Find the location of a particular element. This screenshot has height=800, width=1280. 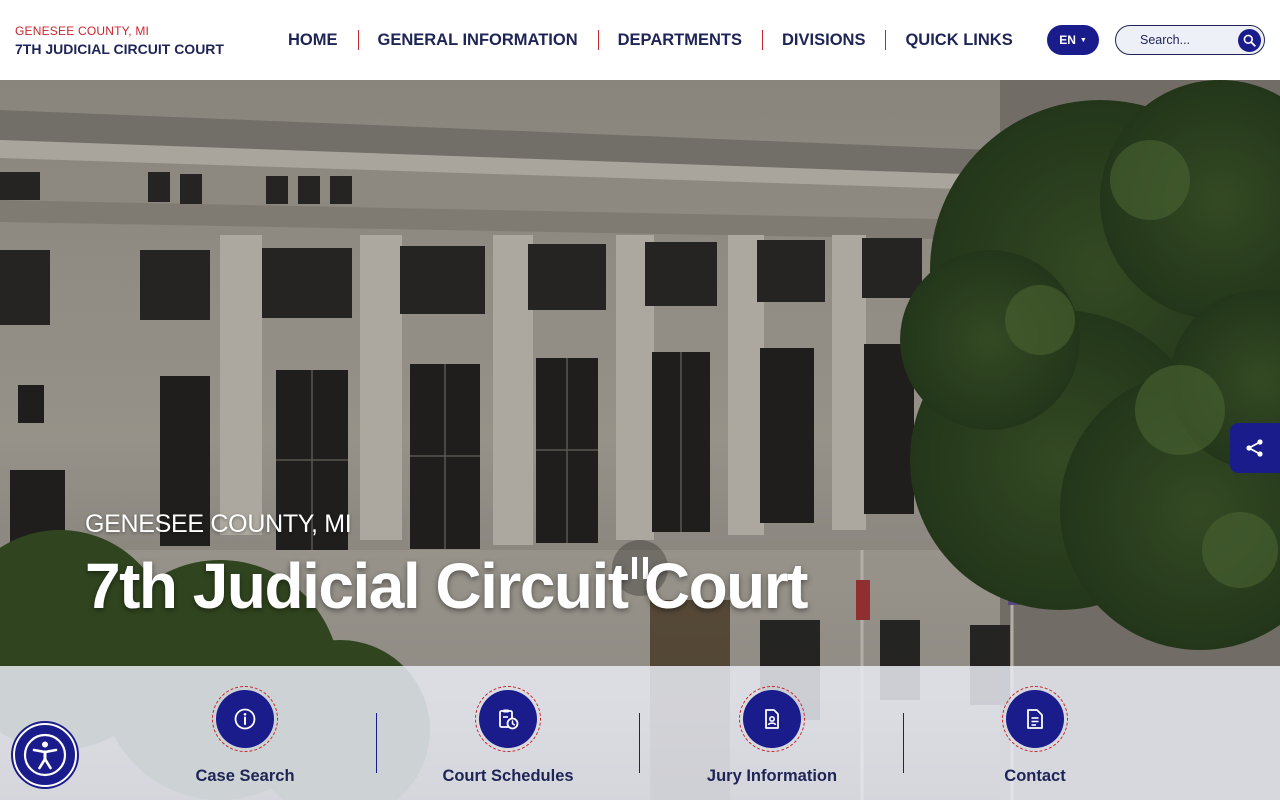

brand-county: GENESEE COUNTY, MI is located at coordinates (82, 31).